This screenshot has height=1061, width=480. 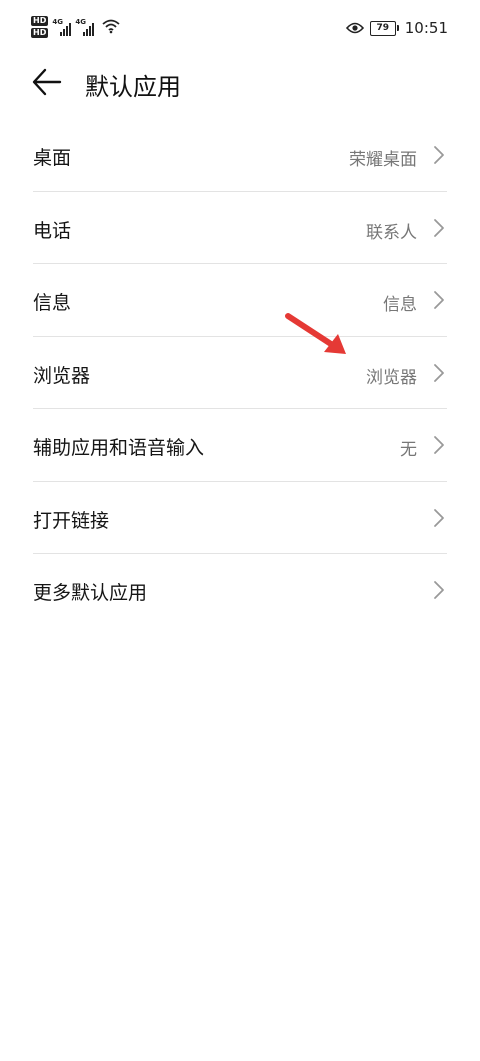 I want to click on page-title: 默认应用, so click(x=133, y=87).